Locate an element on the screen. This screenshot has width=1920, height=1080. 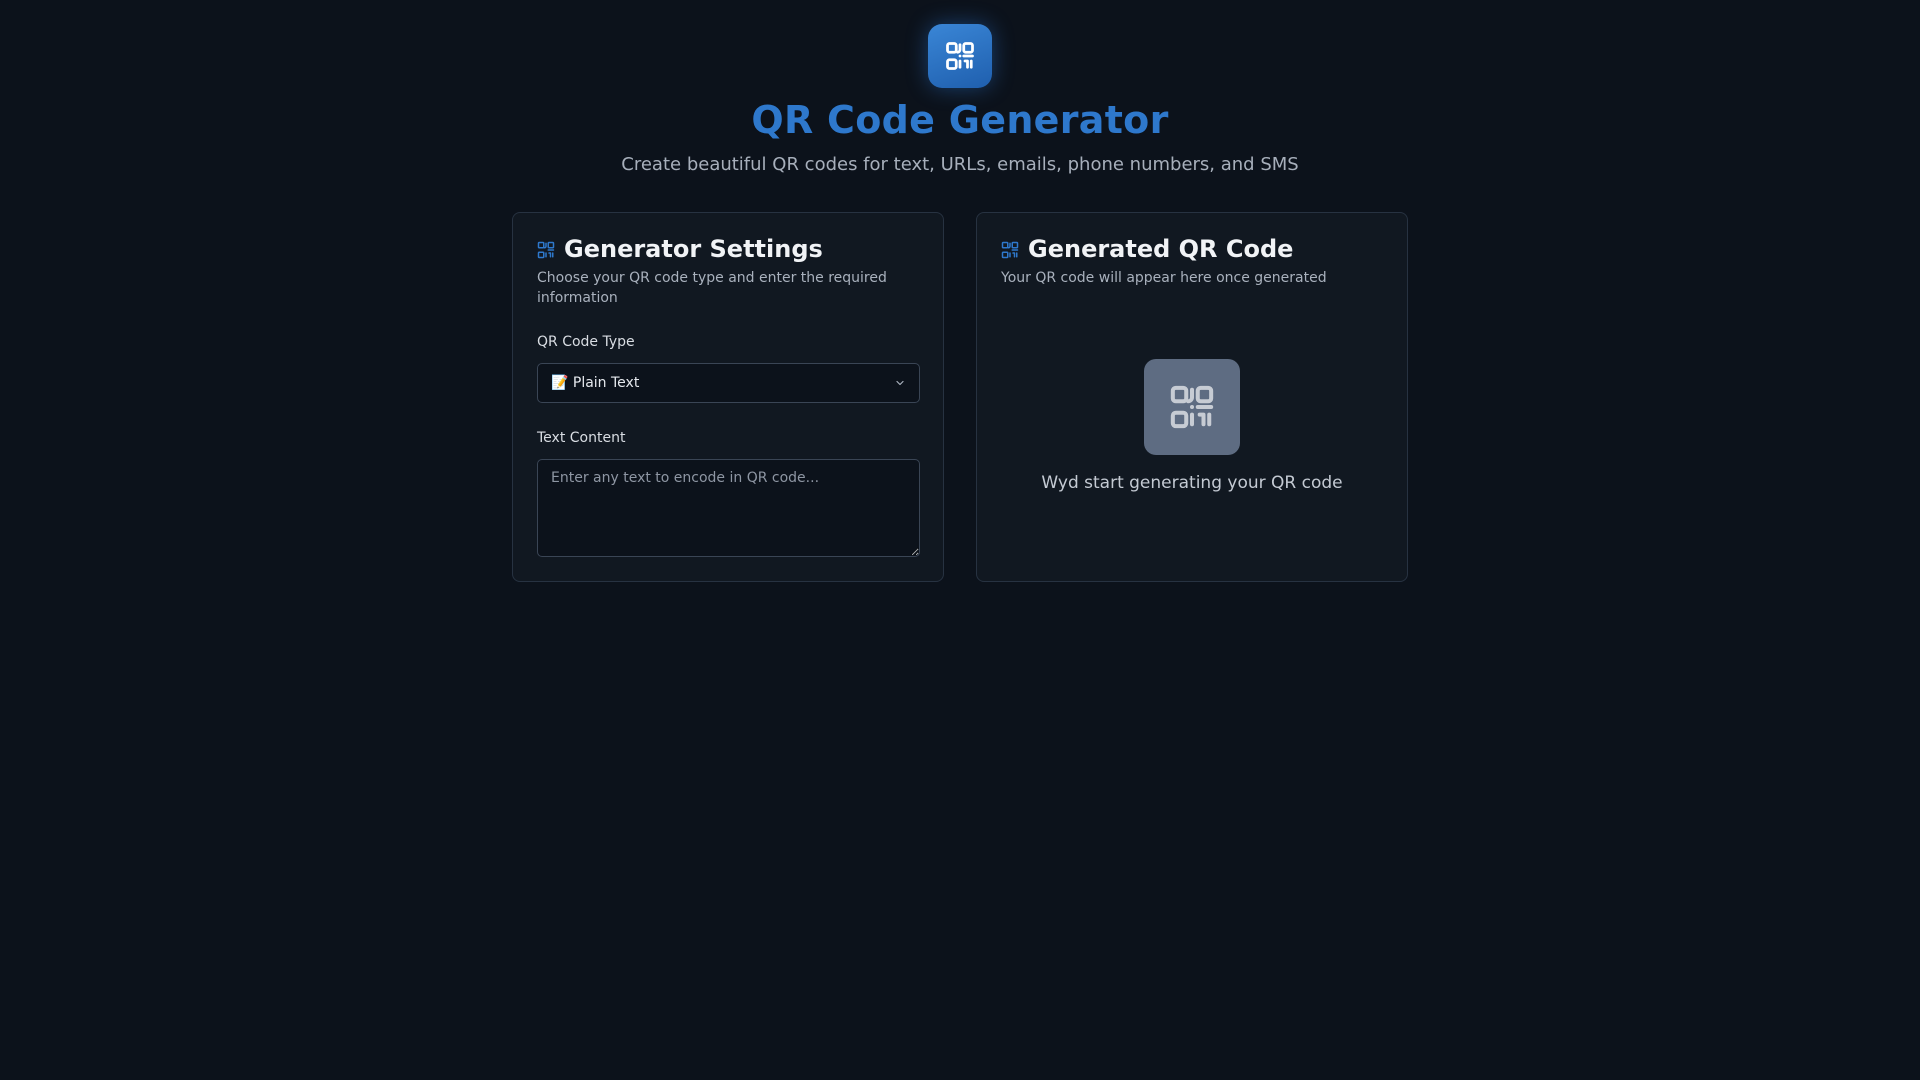
card-header: Generated QR Code is located at coordinates (1147, 249).